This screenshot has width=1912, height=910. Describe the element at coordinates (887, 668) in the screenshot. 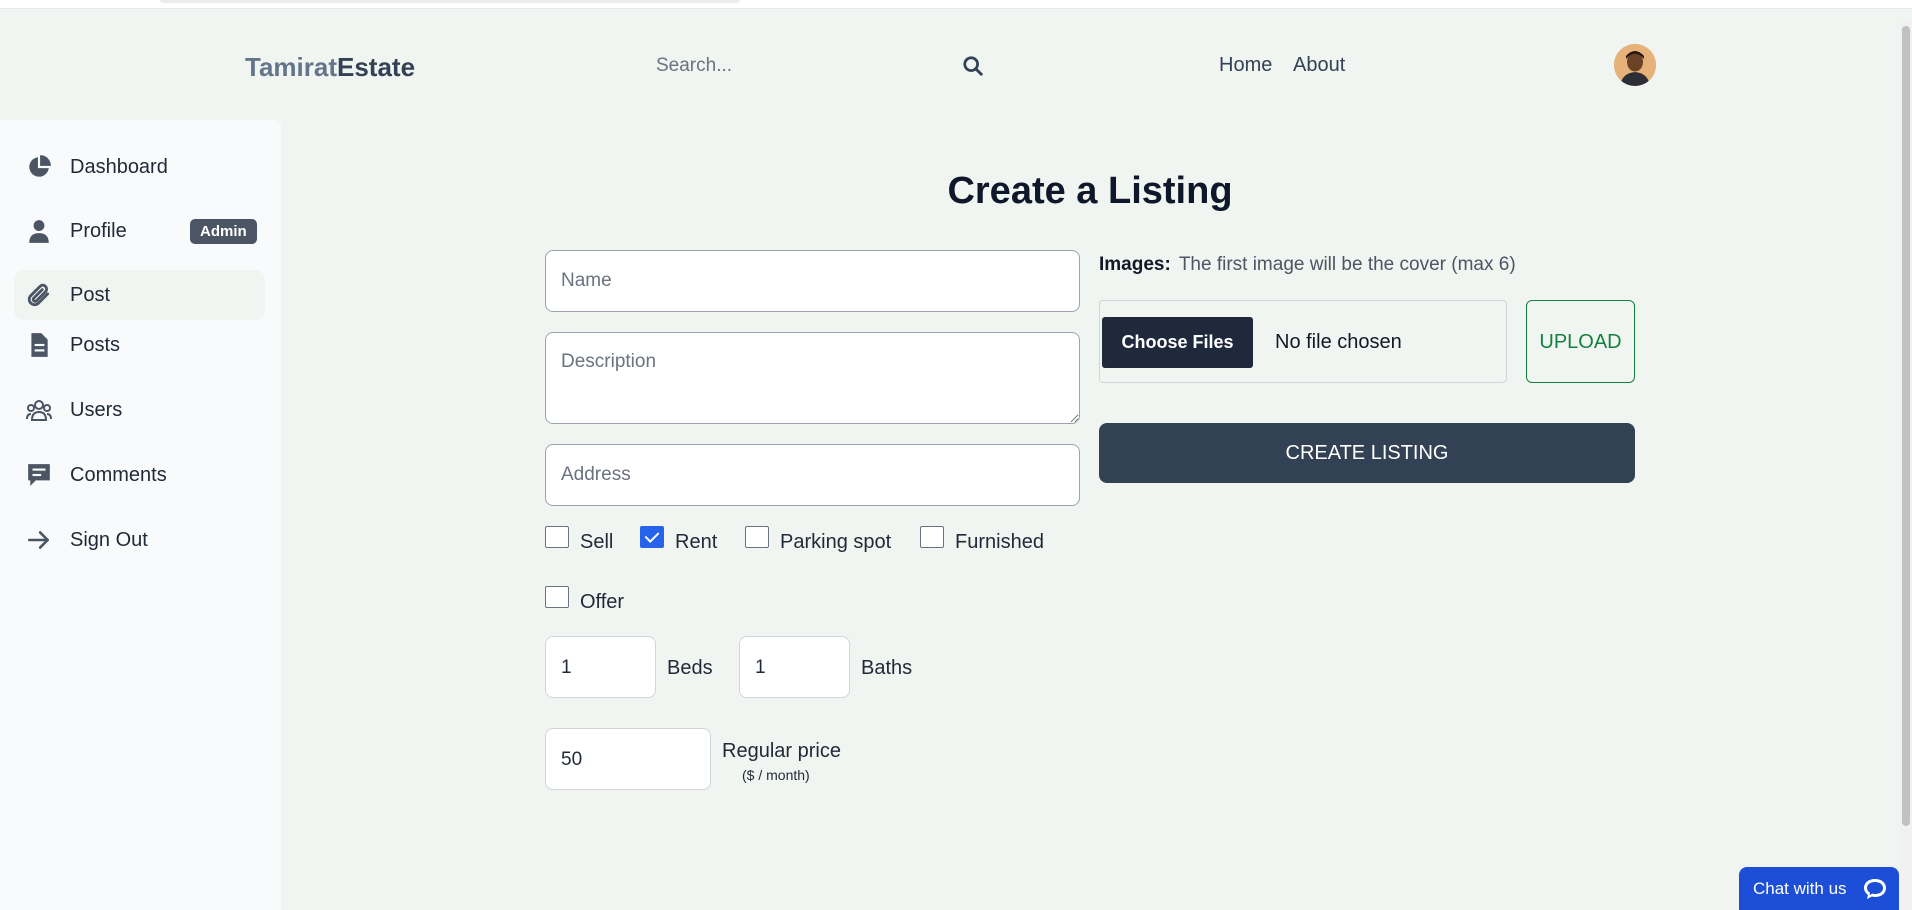

I see `baths-label: Baths` at that location.